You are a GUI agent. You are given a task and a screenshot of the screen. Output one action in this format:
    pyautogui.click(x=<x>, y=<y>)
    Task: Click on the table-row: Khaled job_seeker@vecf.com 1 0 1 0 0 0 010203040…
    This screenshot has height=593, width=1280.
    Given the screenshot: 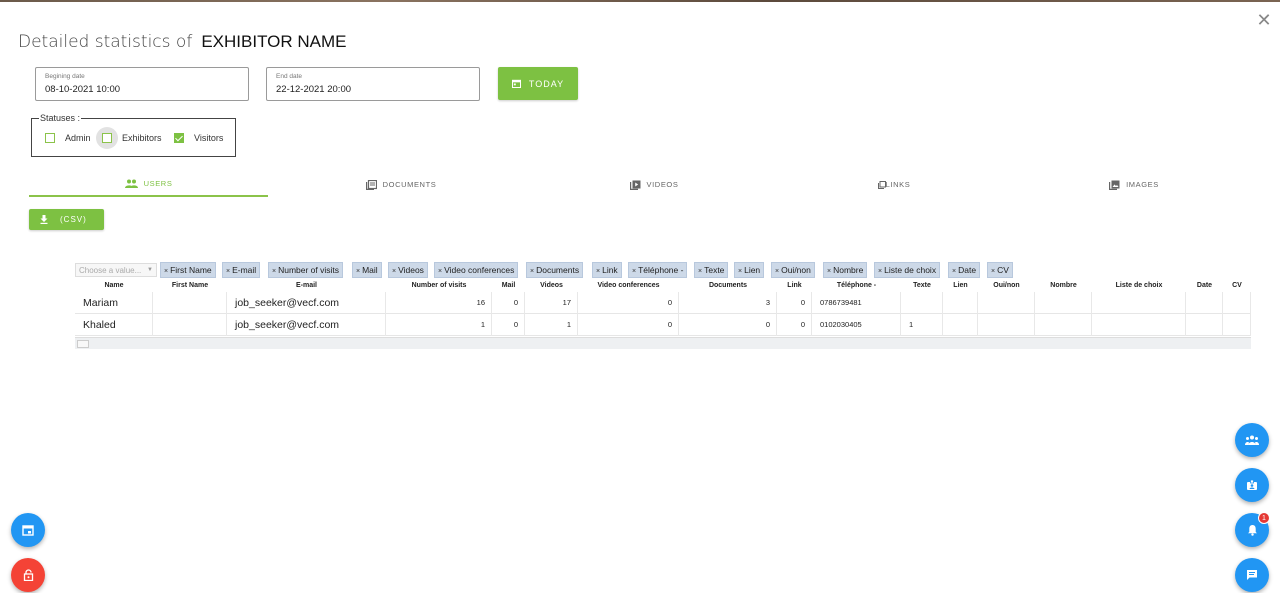 What is the action you would take?
    pyautogui.click(x=663, y=325)
    